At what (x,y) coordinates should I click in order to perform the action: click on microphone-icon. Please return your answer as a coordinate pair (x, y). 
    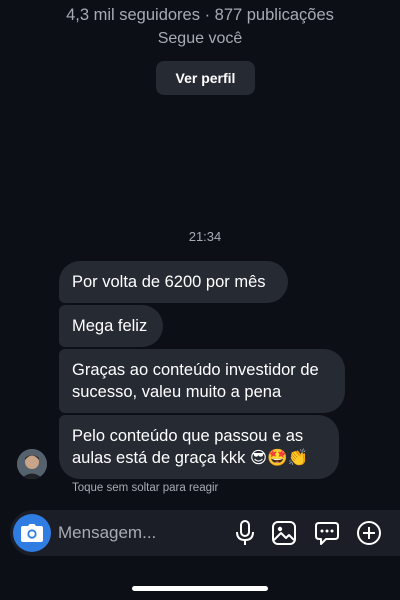
    Looking at the image, I should click on (245, 532).